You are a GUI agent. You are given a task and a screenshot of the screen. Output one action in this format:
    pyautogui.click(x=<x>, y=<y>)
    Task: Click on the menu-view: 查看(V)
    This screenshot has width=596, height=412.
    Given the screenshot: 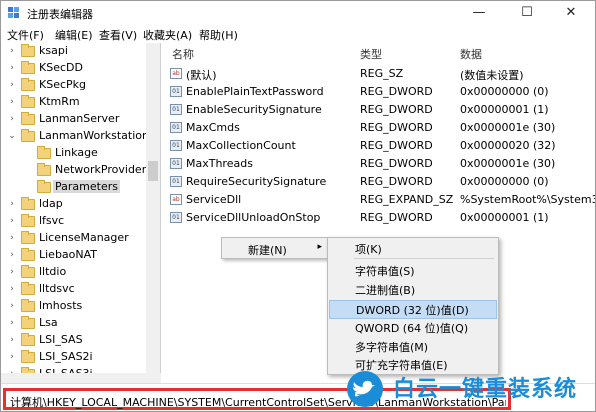 What is the action you would take?
    pyautogui.click(x=118, y=35)
    